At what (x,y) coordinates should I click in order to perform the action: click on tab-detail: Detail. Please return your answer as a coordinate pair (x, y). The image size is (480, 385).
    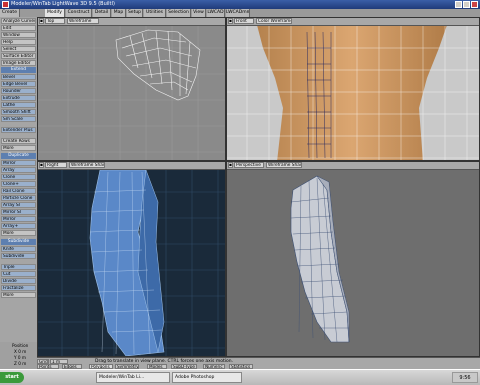
    Looking at the image, I should click on (102, 13).